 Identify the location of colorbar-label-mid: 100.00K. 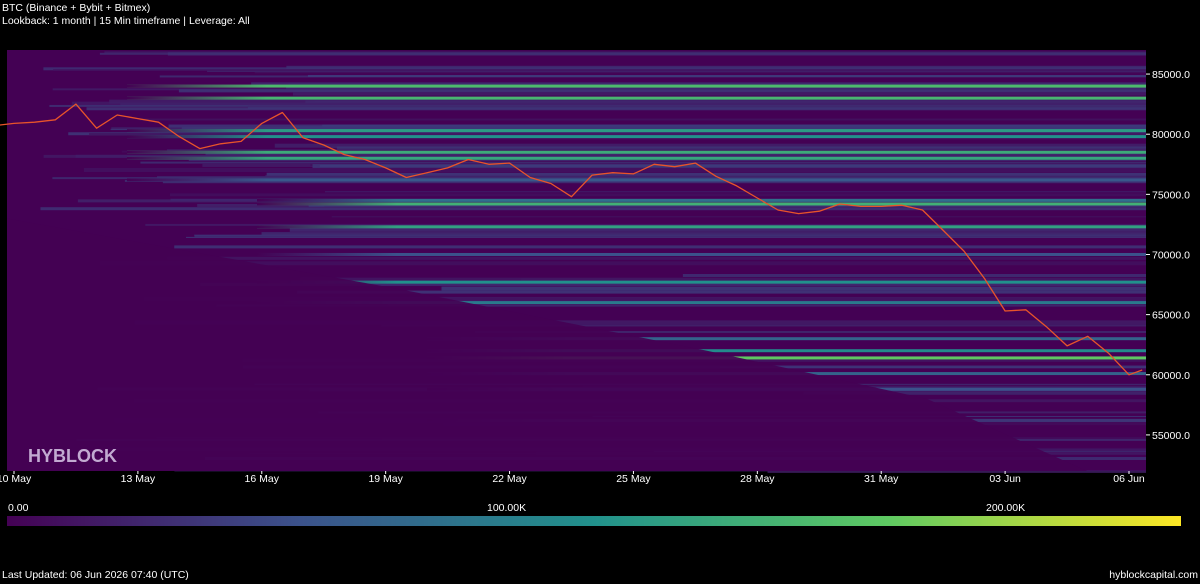
(507, 508).